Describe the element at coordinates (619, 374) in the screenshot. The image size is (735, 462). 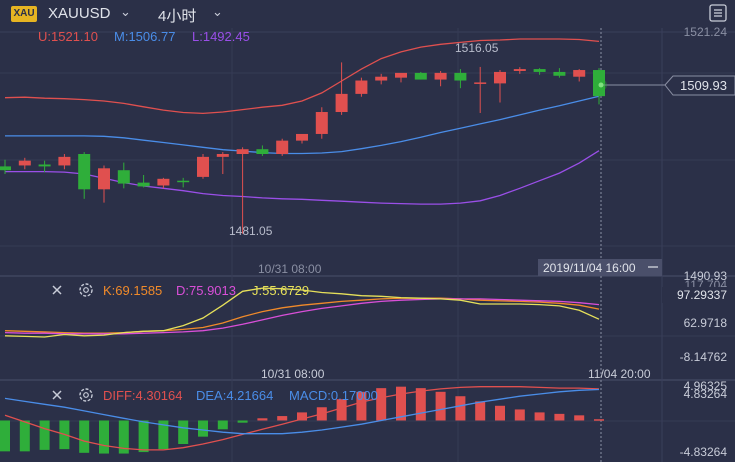
I see `x-tick-label: 11/04 20:00` at that location.